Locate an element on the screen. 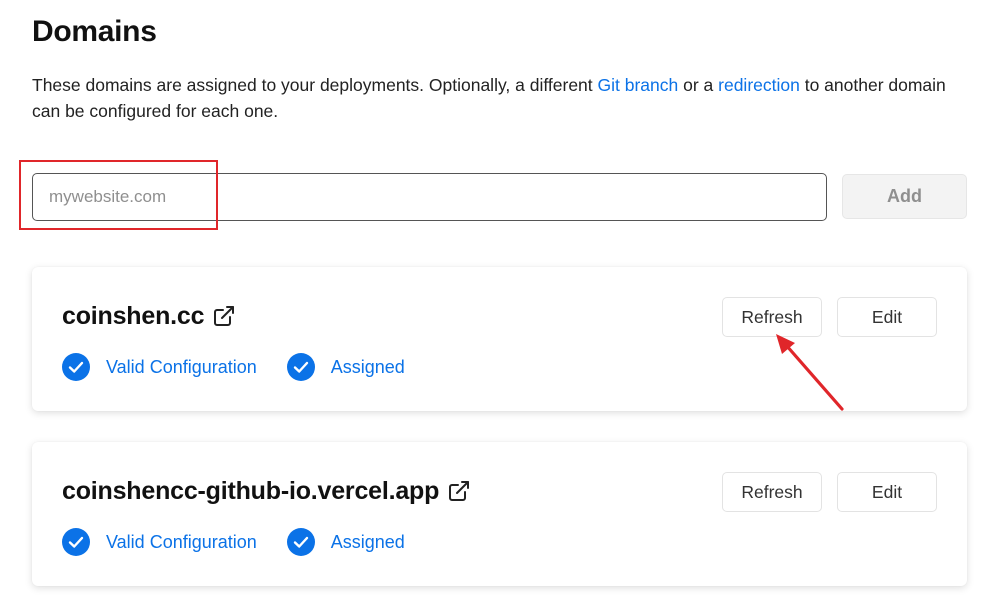  domain-title-row: coinshencc-github-io.vercel.app is located at coordinates (266, 491).